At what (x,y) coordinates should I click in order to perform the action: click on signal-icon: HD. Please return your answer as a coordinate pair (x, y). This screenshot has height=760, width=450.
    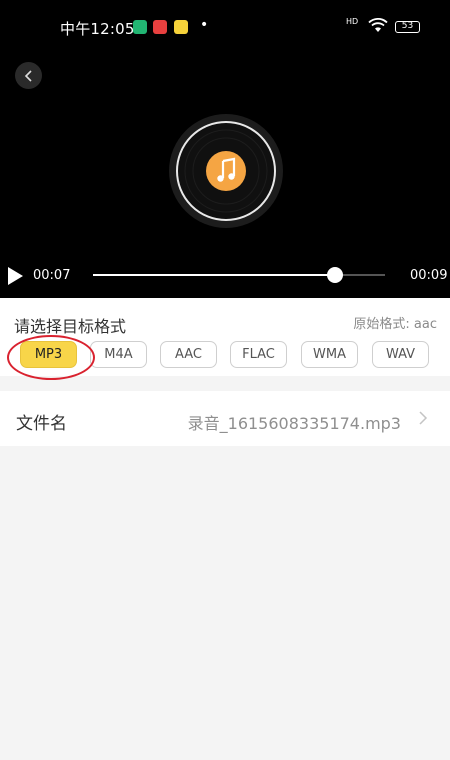
    Looking at the image, I should click on (352, 22).